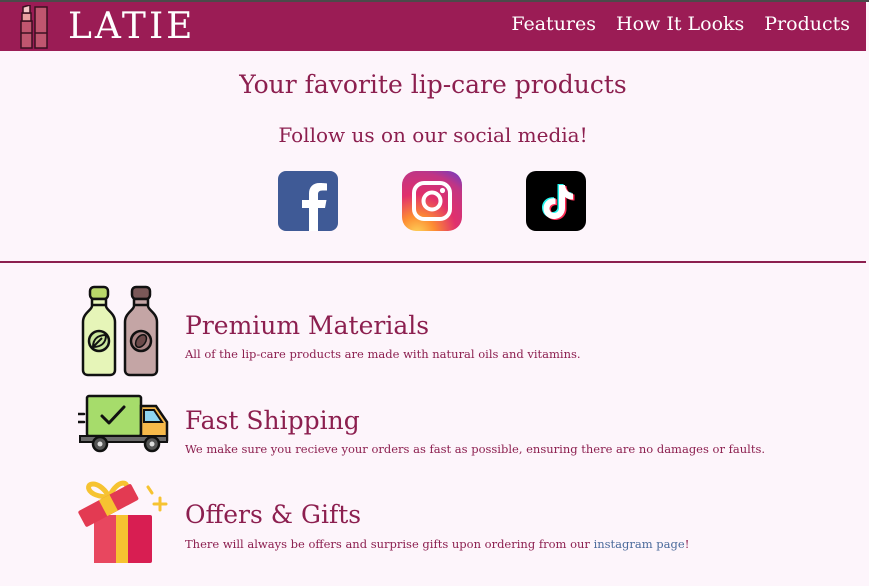  I want to click on site-header: LATIE Features How It Looks Products, so click(433, 26).